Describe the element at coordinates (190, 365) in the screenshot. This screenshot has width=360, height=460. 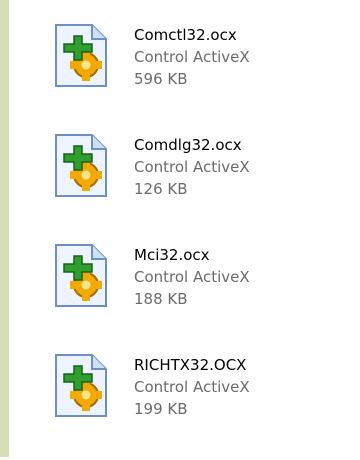
I see `file-name: RICHTX32.OCX` at that location.